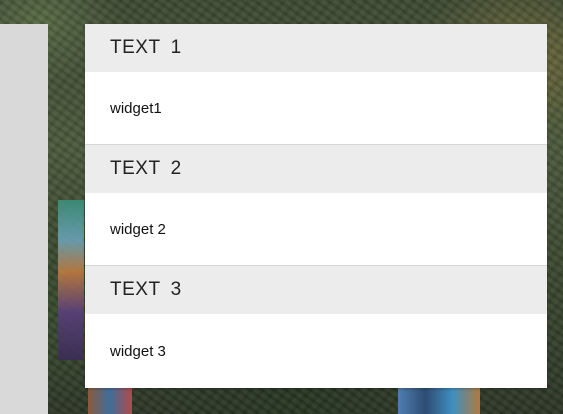 This screenshot has width=563, height=414. Describe the element at coordinates (316, 169) in the screenshot. I see `accordion-header-2: TEXT 2` at that location.